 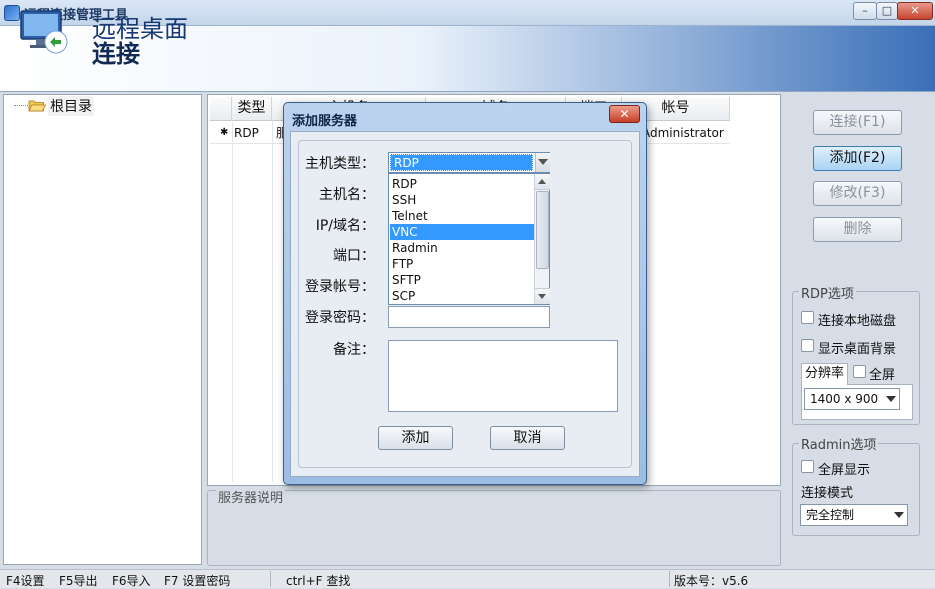 I want to click on host-type-dropdown-button, so click(x=542, y=162).